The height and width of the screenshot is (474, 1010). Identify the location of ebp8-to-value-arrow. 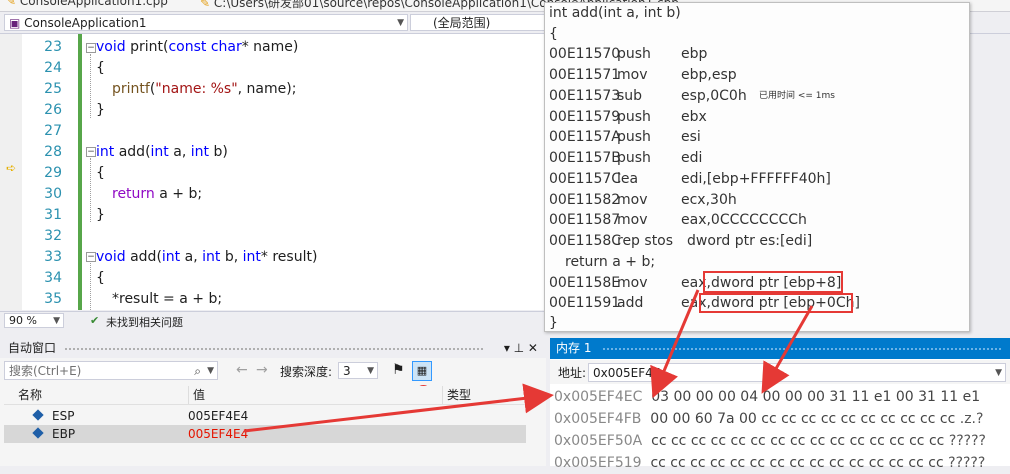
(675, 344).